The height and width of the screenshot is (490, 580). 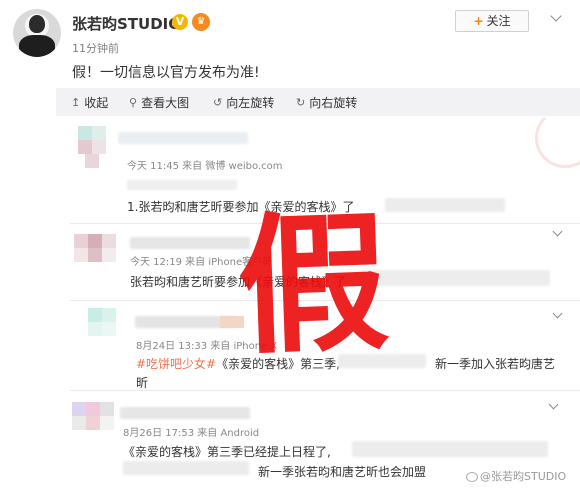 What do you see at coordinates (472, 477) in the screenshot?
I see `weibo-logo-icon` at bounding box center [472, 477].